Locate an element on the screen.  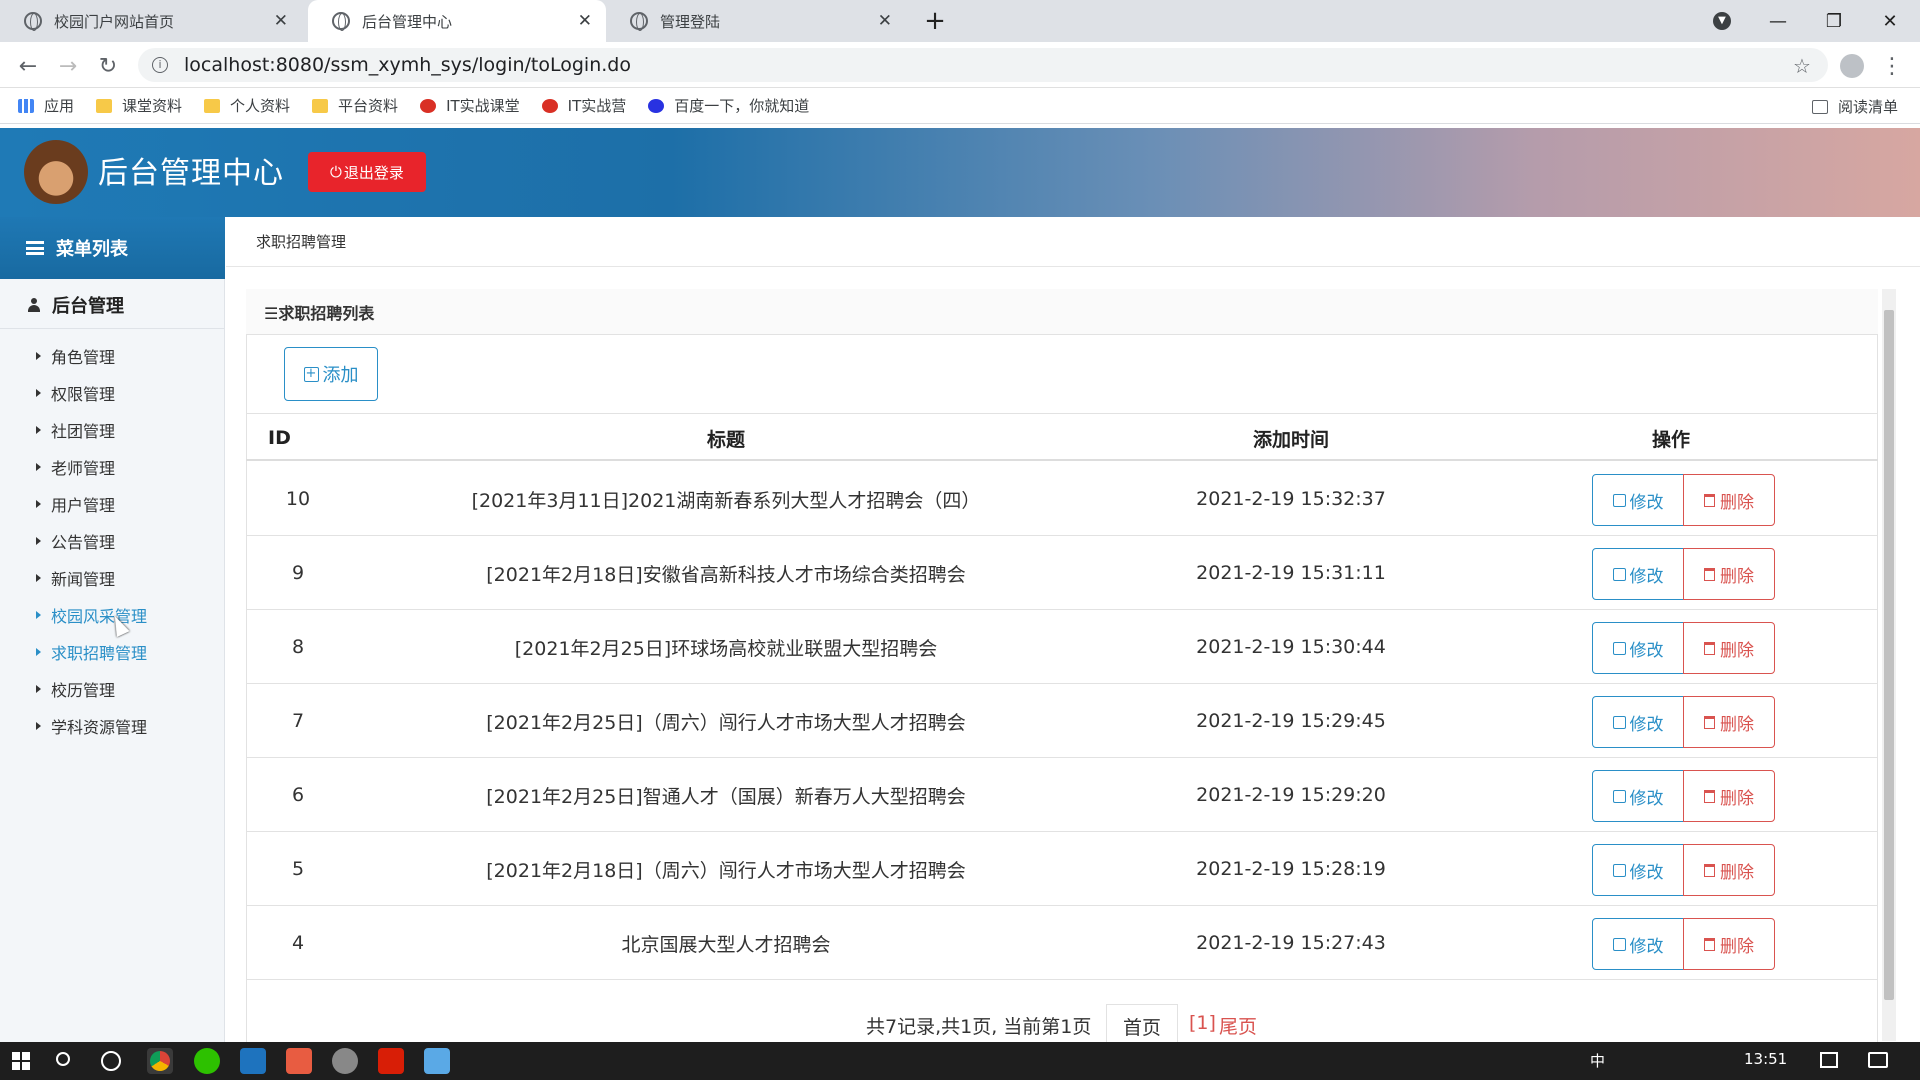
delete-label: 删除 is located at coordinates (1737, 650).